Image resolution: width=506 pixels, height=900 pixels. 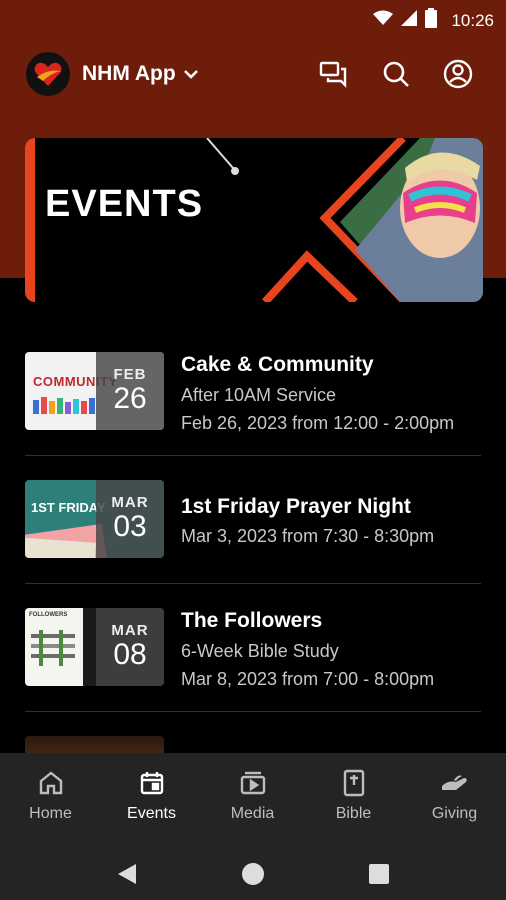 I want to click on event-thumbnail: COMMUNITY FEB 26, so click(x=94, y=391).